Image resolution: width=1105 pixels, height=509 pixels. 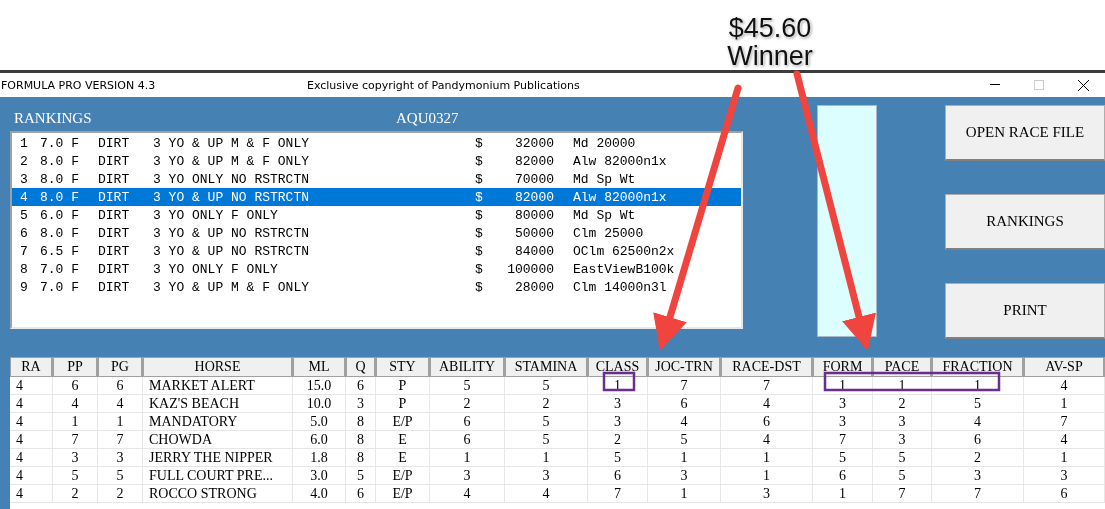 What do you see at coordinates (218, 458) in the screenshot?
I see `table-cell: JERRY THE NIPPER` at bounding box center [218, 458].